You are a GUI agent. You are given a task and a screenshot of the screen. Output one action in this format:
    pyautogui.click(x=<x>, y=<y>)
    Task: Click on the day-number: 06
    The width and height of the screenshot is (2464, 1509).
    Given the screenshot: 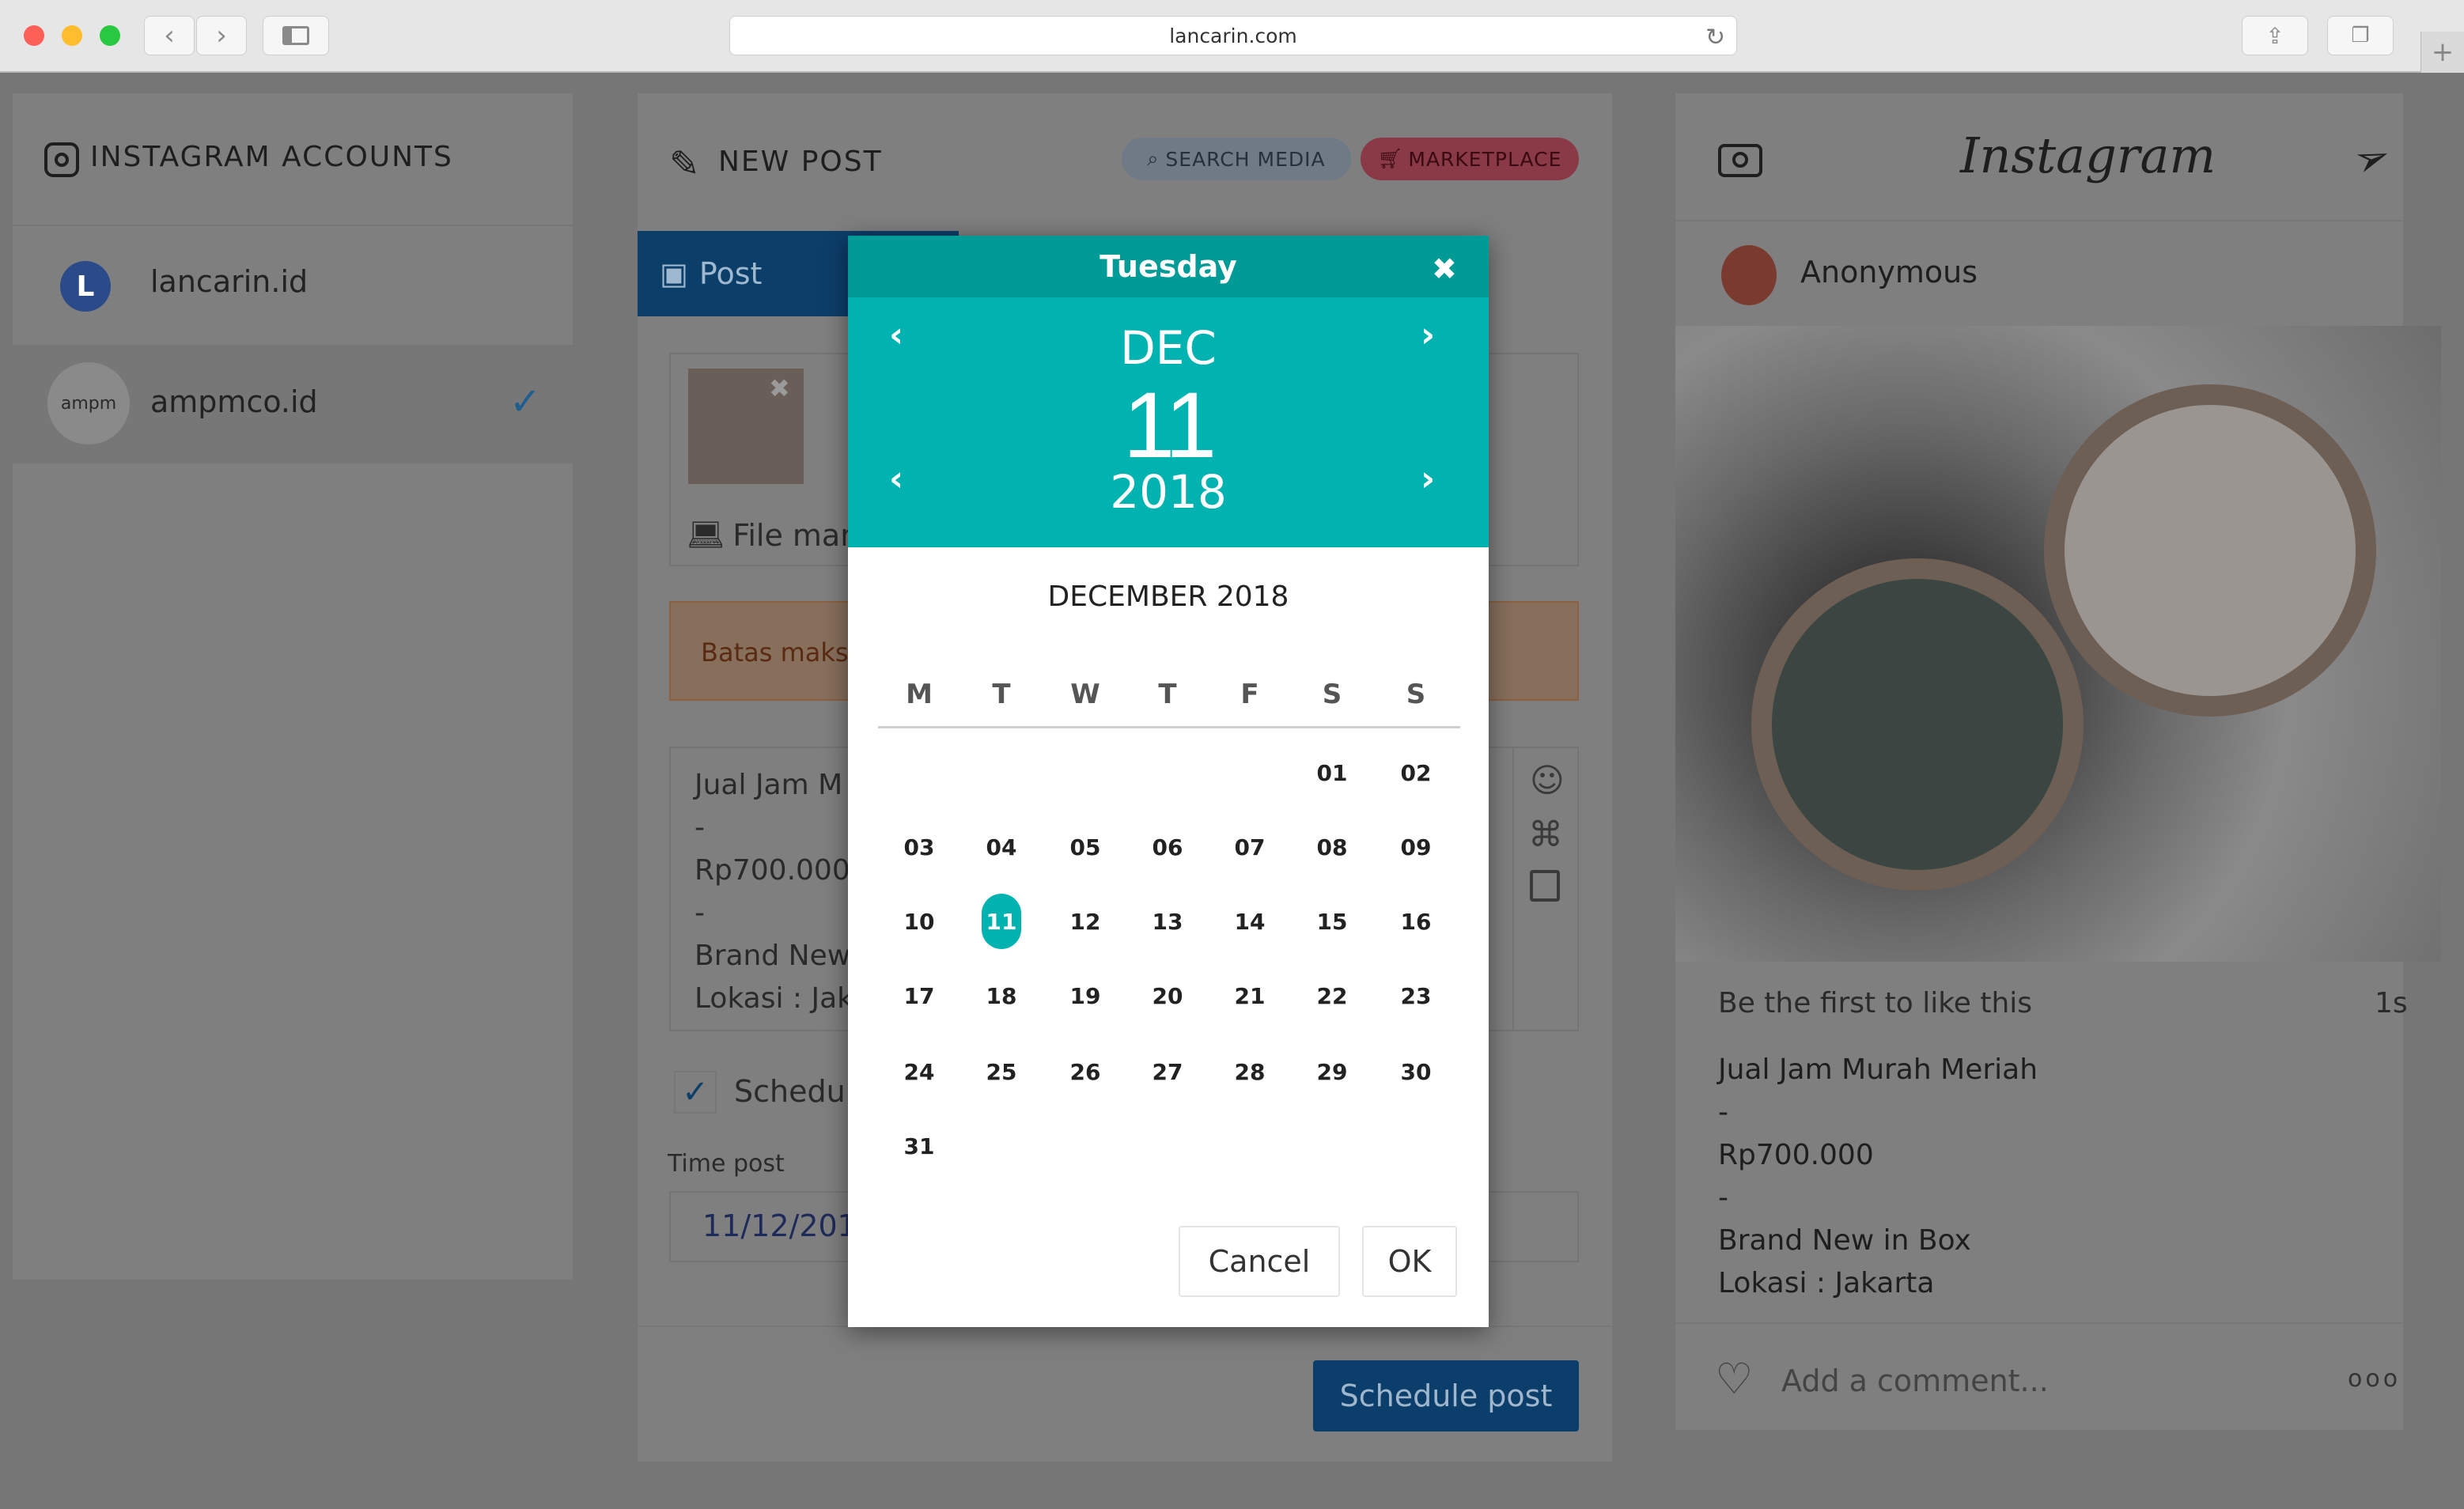 What is the action you would take?
    pyautogui.click(x=1167, y=847)
    